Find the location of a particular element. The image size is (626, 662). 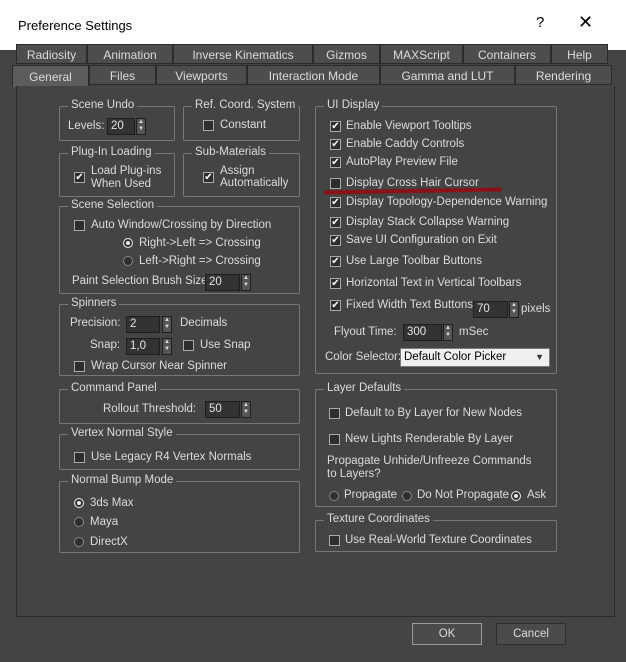

levels-input: 20 is located at coordinates (121, 126).